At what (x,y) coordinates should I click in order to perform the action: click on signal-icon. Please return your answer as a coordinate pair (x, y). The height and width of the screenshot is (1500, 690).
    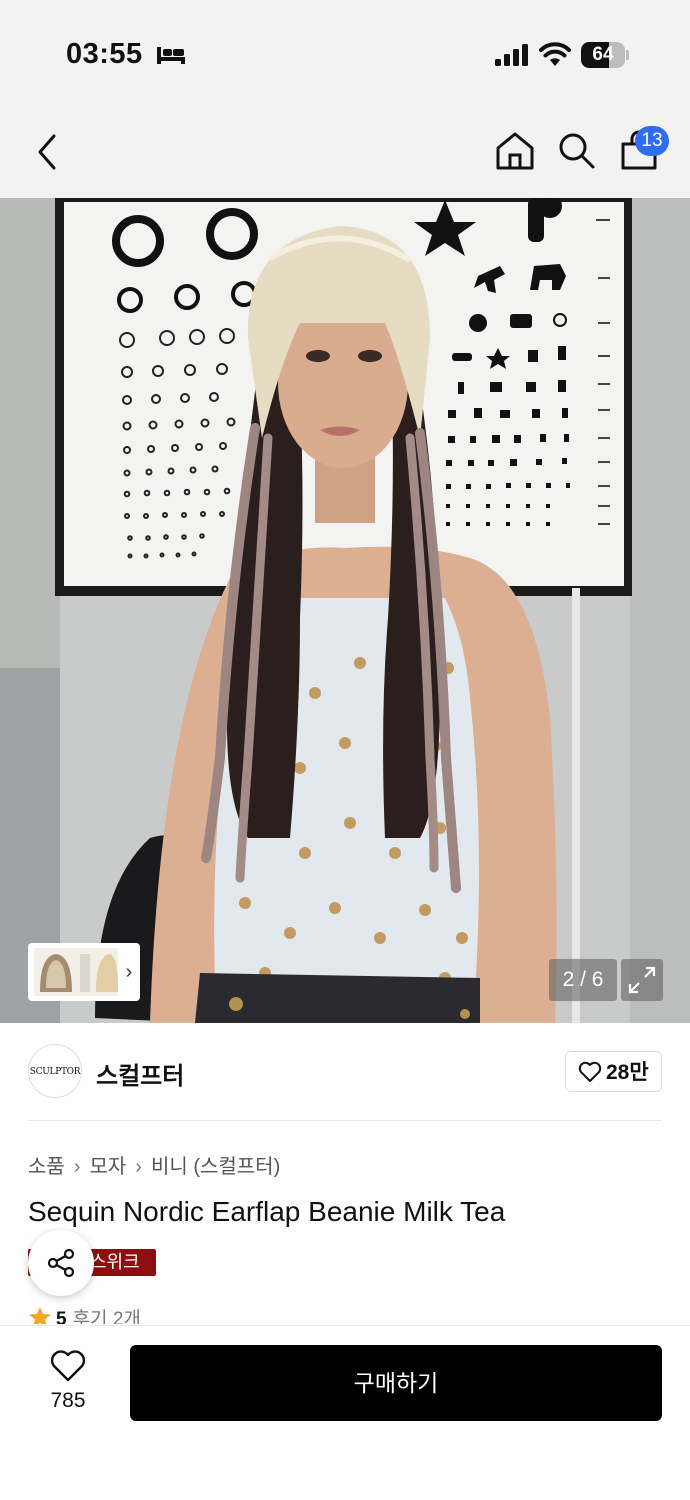
    Looking at the image, I should click on (511, 55).